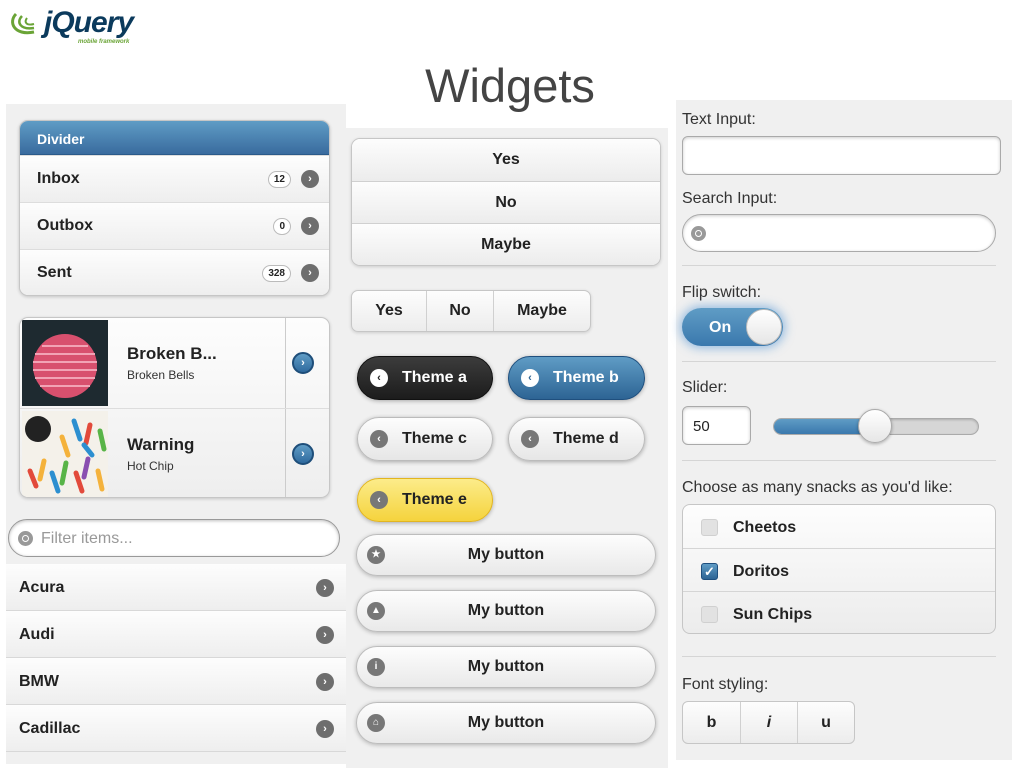  I want to click on list-item-label: BMW, so click(39, 681).